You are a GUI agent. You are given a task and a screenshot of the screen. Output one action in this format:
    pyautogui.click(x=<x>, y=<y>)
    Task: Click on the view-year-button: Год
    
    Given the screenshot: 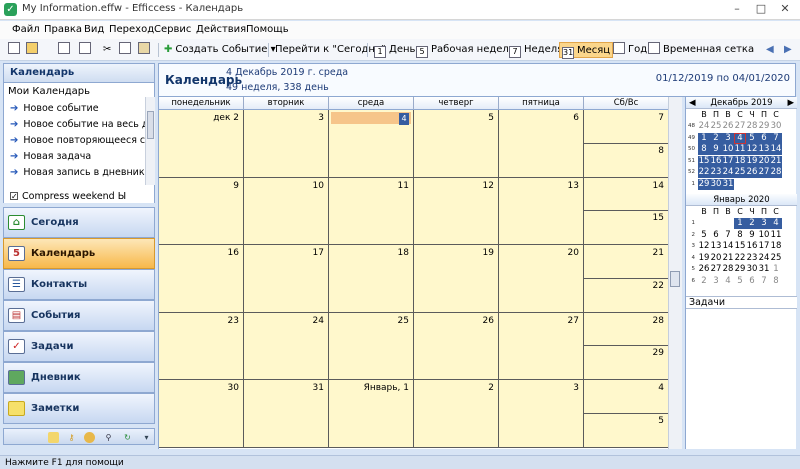 What is the action you would take?
    pyautogui.click(x=630, y=50)
    